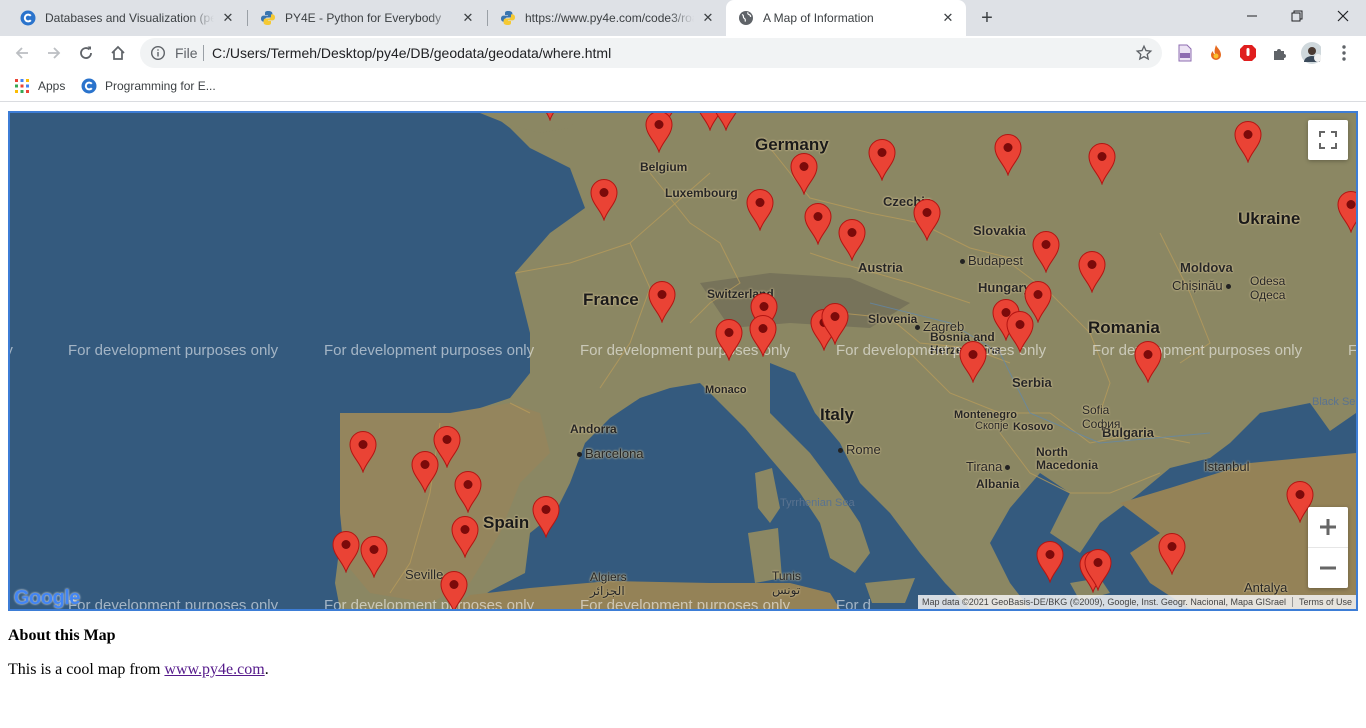 The width and height of the screenshot is (1366, 728). Describe the element at coordinates (1248, 53) in the screenshot. I see `adblock-extension-icon` at that location.